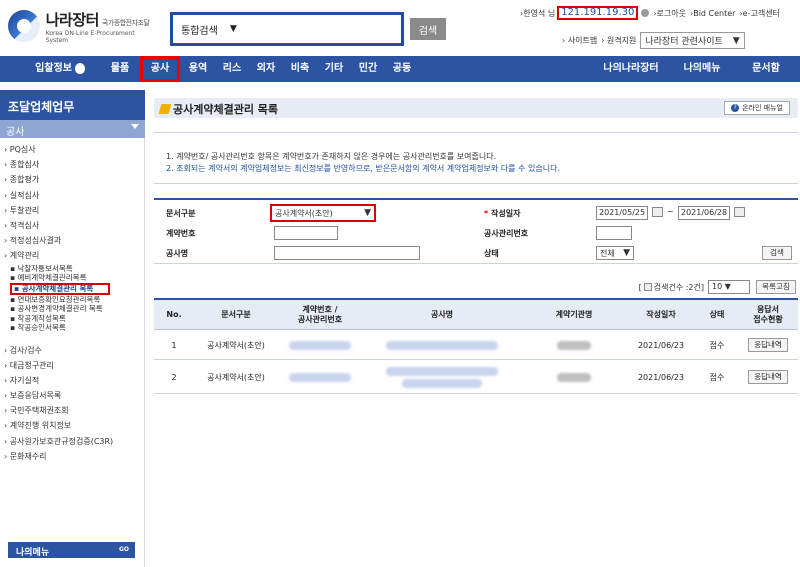  What do you see at coordinates (198, 69) in the screenshot?
I see `nav-service: 용역` at bounding box center [198, 69].